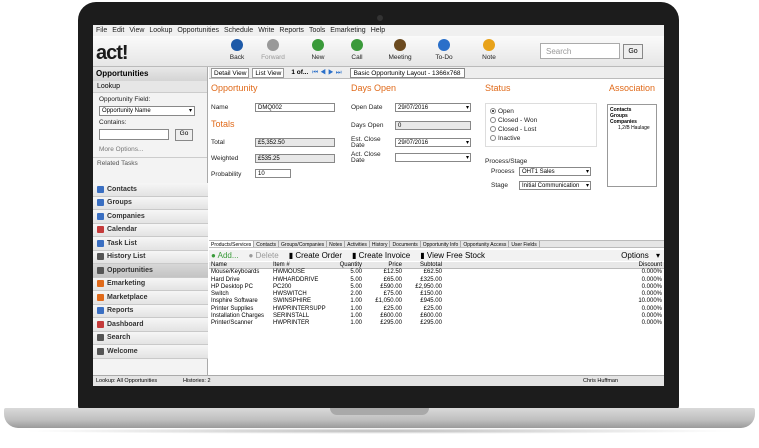 This screenshot has height=448, width=759. What do you see at coordinates (433, 157) in the screenshot?
I see `act-close-field` at bounding box center [433, 157].